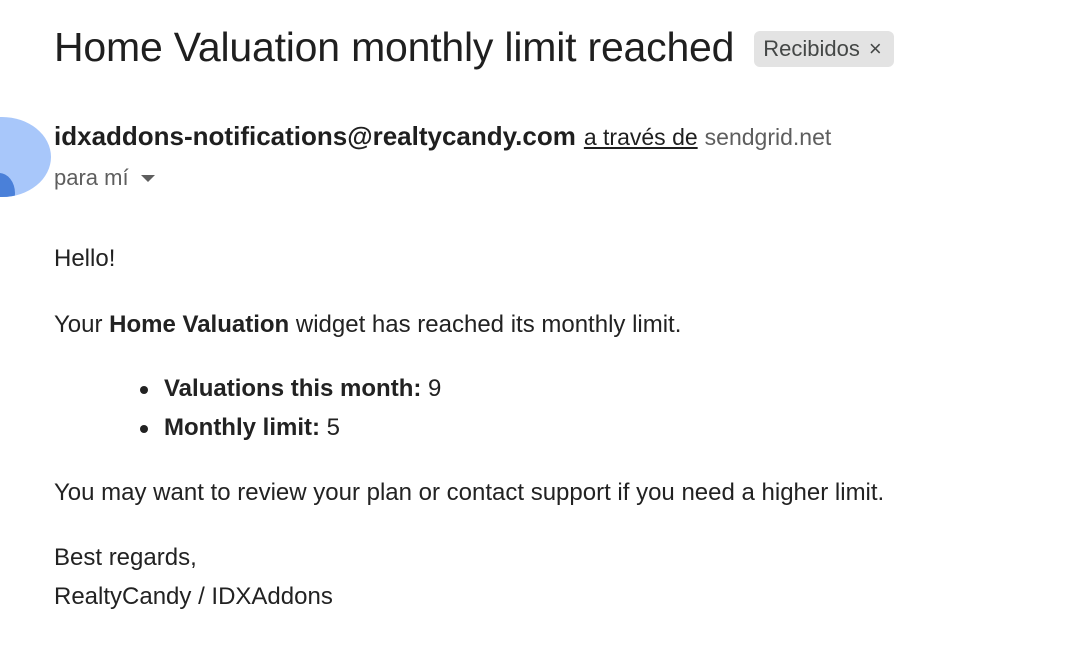 The image size is (1072, 666). What do you see at coordinates (641, 137) in the screenshot?
I see `via-link: a través de` at bounding box center [641, 137].